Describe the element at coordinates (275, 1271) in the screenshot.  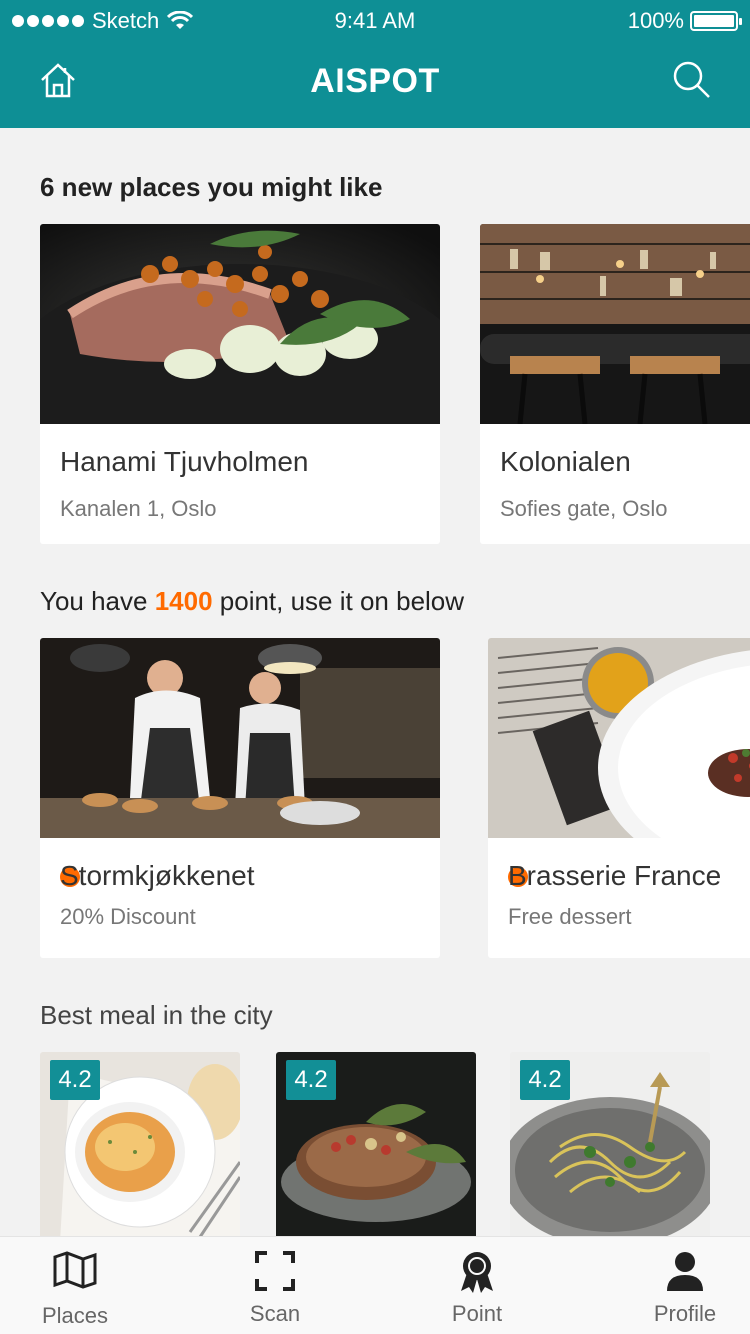
I see `scan-icon` at that location.